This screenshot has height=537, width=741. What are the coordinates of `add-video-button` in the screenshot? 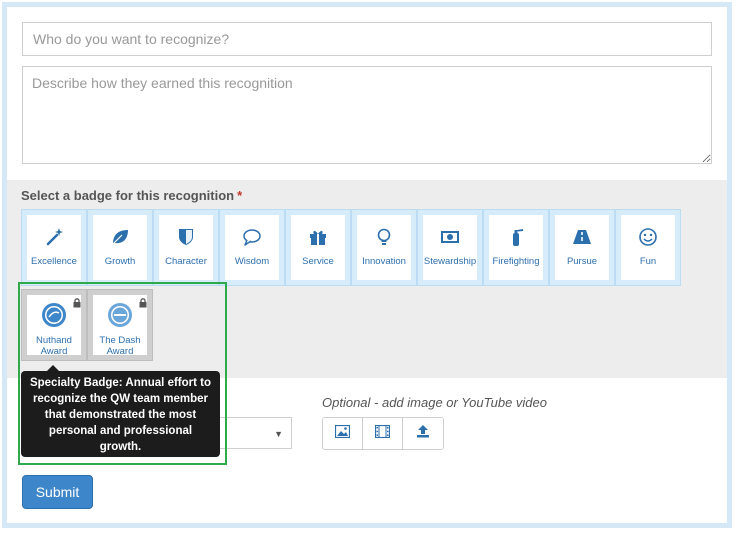 It's located at (383, 433).